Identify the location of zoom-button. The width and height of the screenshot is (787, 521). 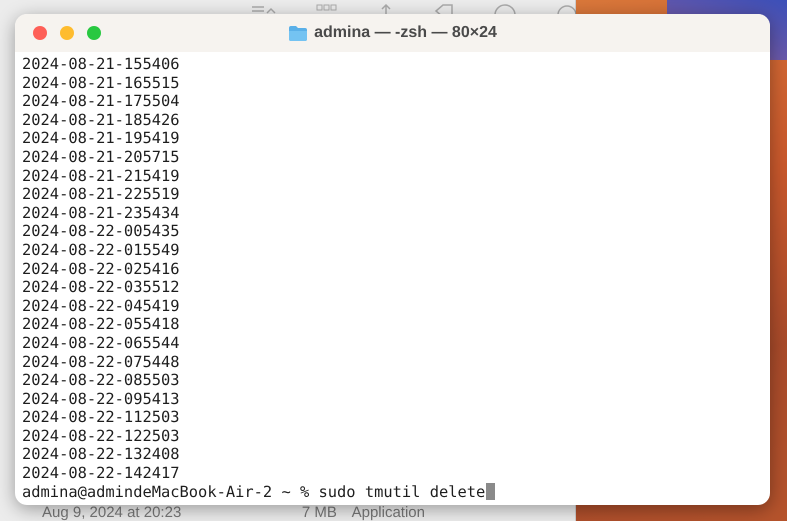
(94, 33).